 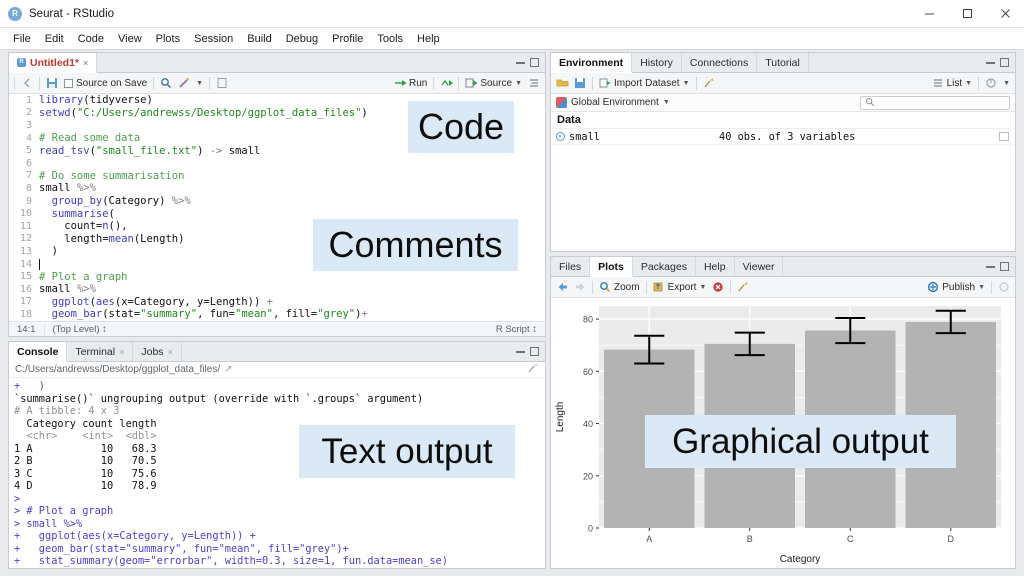 What do you see at coordinates (644, 83) in the screenshot?
I see `import-dataset-button: Import Dataset ▼` at bounding box center [644, 83].